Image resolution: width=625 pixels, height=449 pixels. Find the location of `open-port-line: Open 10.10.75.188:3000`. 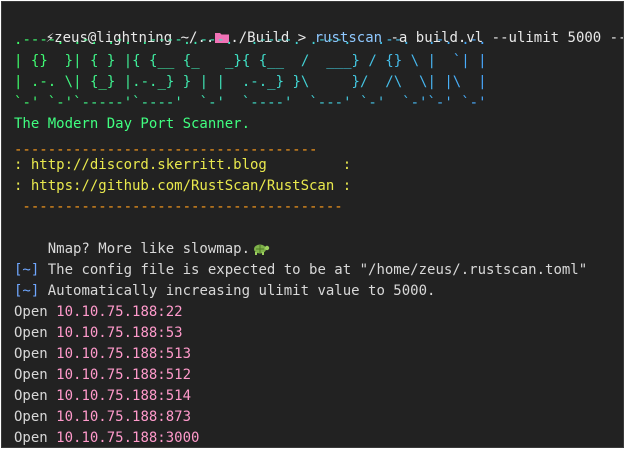

open-port-line: Open 10.10.75.188:3000 is located at coordinates (107, 437).